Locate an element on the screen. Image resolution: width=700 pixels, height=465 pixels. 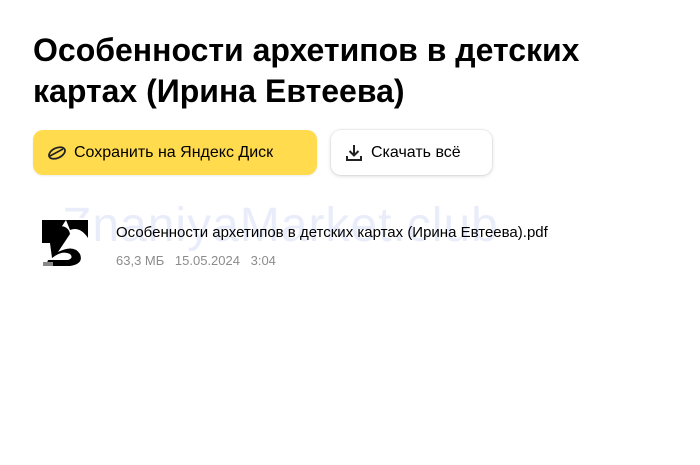
file-time: 3:04 is located at coordinates (263, 260).